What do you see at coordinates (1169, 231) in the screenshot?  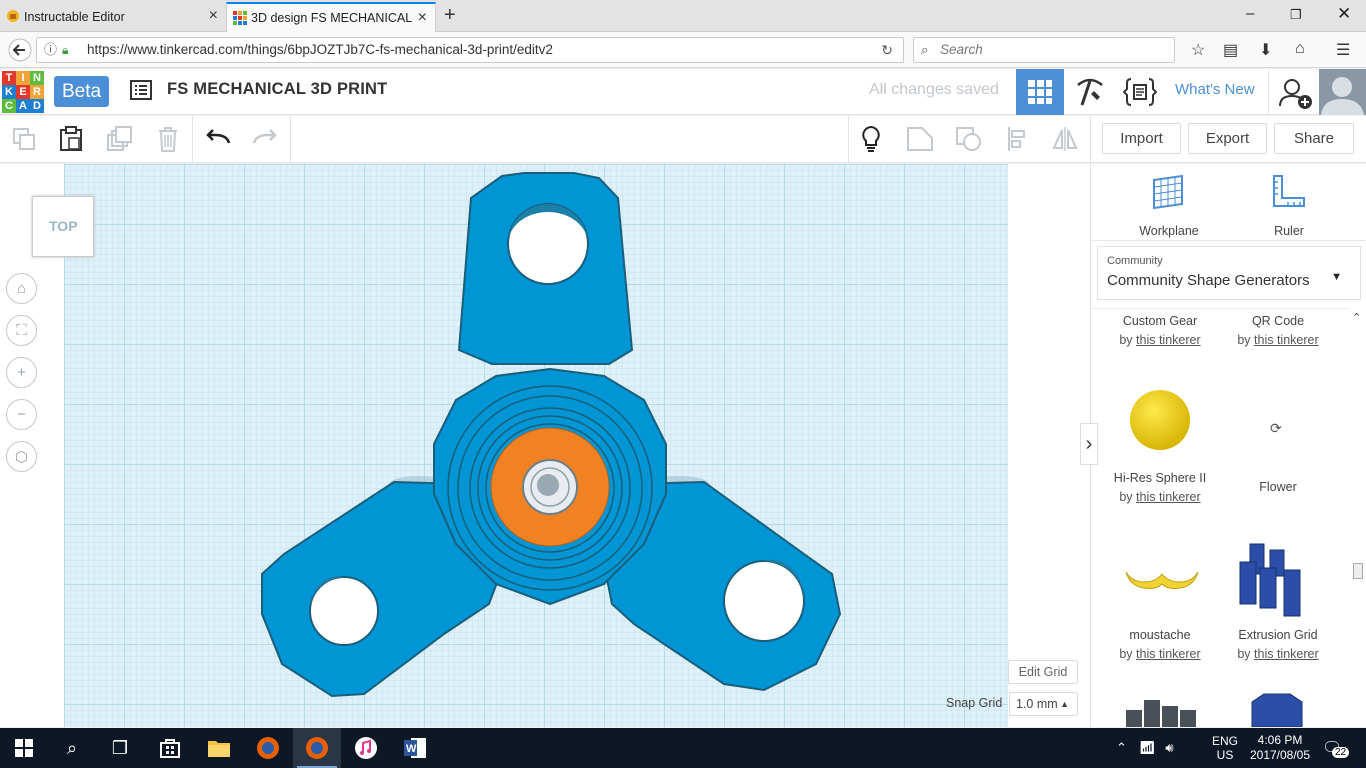 I see `workplane-label: Workplane` at bounding box center [1169, 231].